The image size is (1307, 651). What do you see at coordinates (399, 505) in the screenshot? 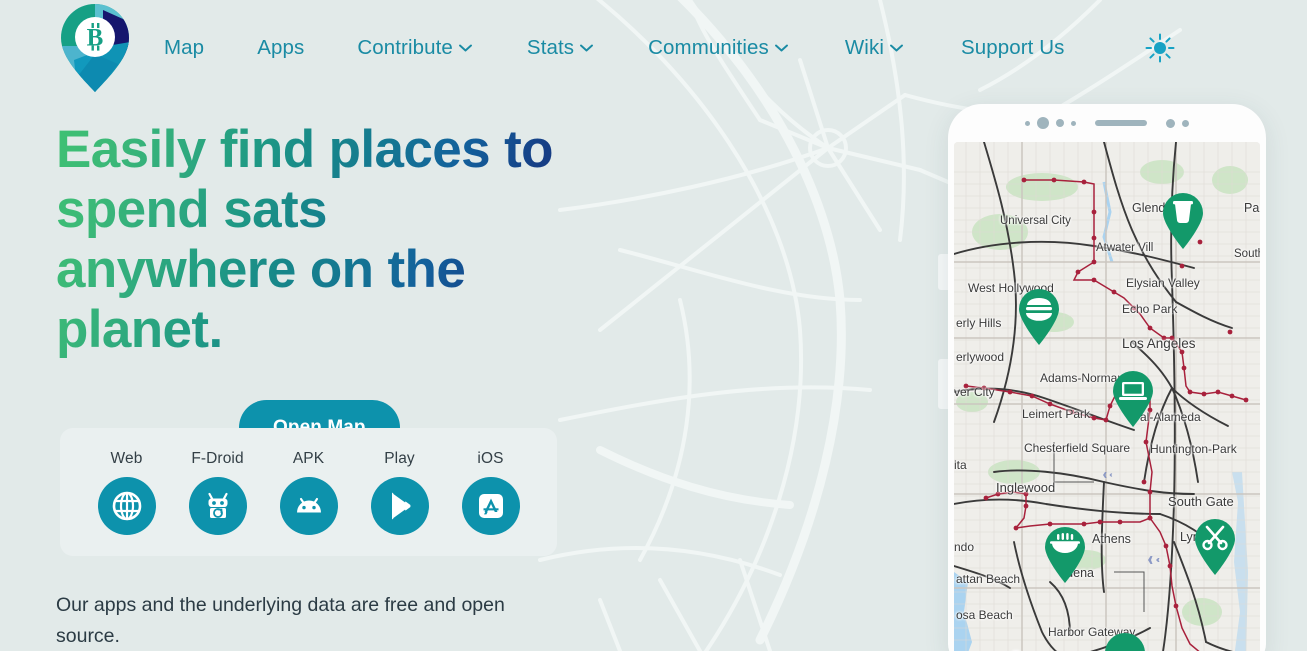
I see `google-play-icon` at bounding box center [399, 505].